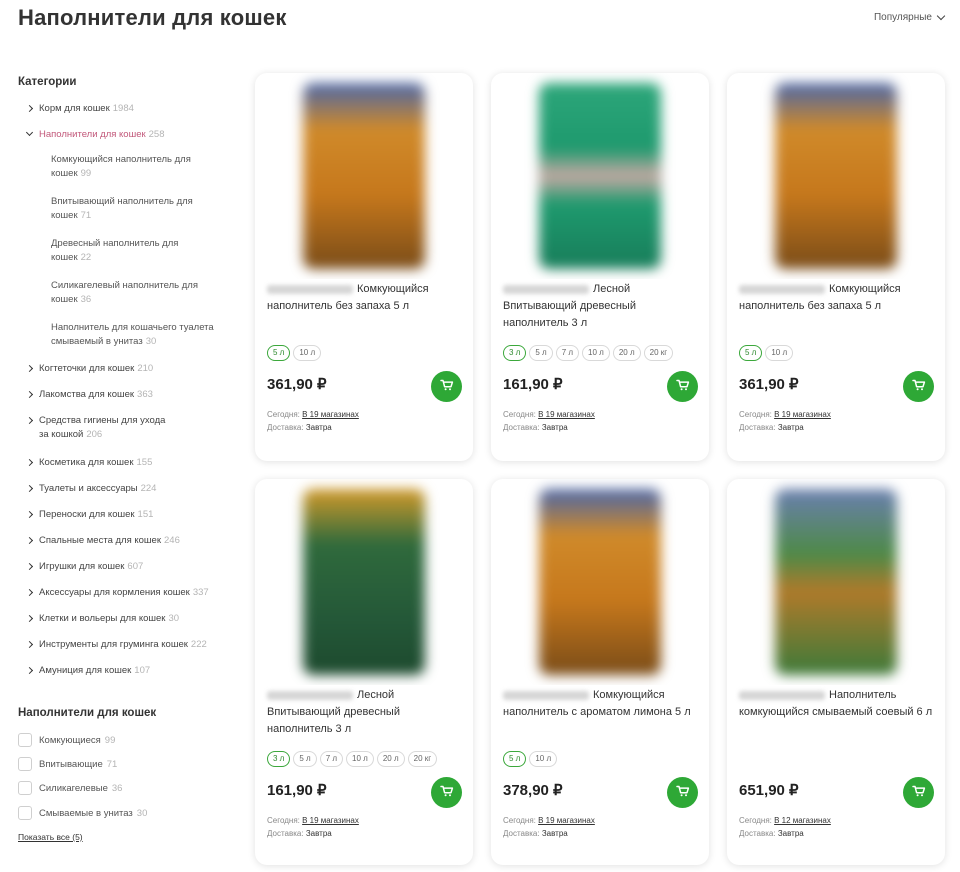 This screenshot has height=872, width=960. Describe the element at coordinates (97, 489) in the screenshot. I see `category-label: Туалеты и аксессуары 224` at that location.